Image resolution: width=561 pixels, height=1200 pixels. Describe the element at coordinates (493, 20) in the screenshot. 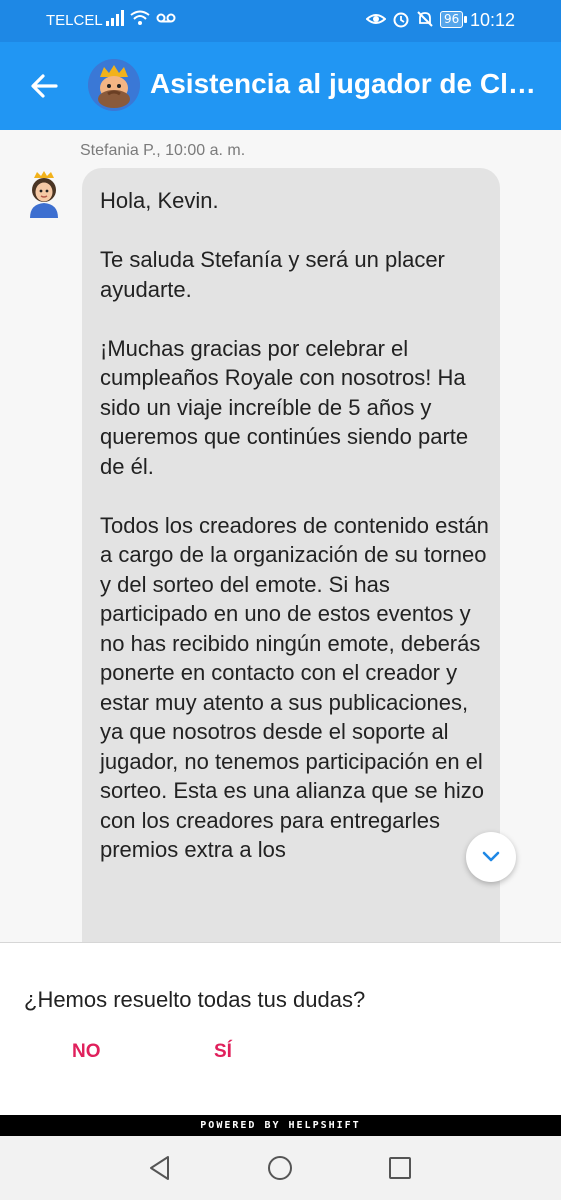

I see `clock: 10:12` at that location.